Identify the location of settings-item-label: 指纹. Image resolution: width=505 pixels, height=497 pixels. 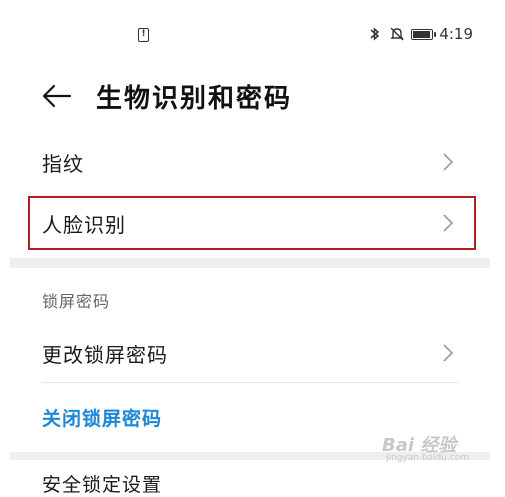
(63, 163).